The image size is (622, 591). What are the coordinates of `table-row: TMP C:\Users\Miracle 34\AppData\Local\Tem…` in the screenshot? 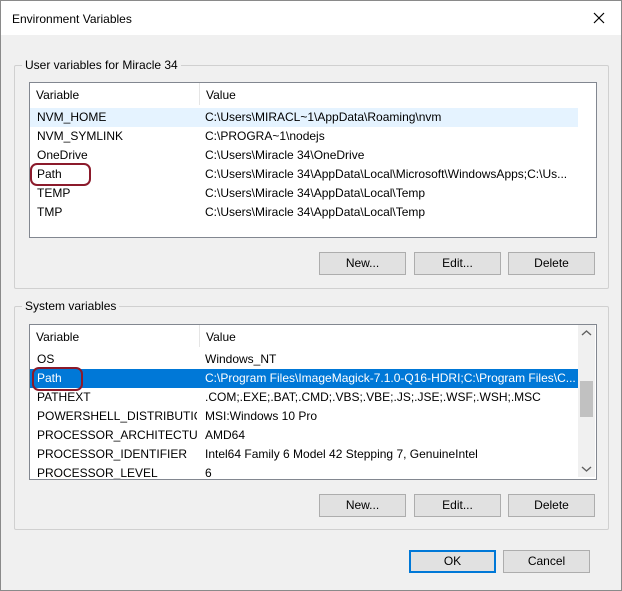 It's located at (304, 212).